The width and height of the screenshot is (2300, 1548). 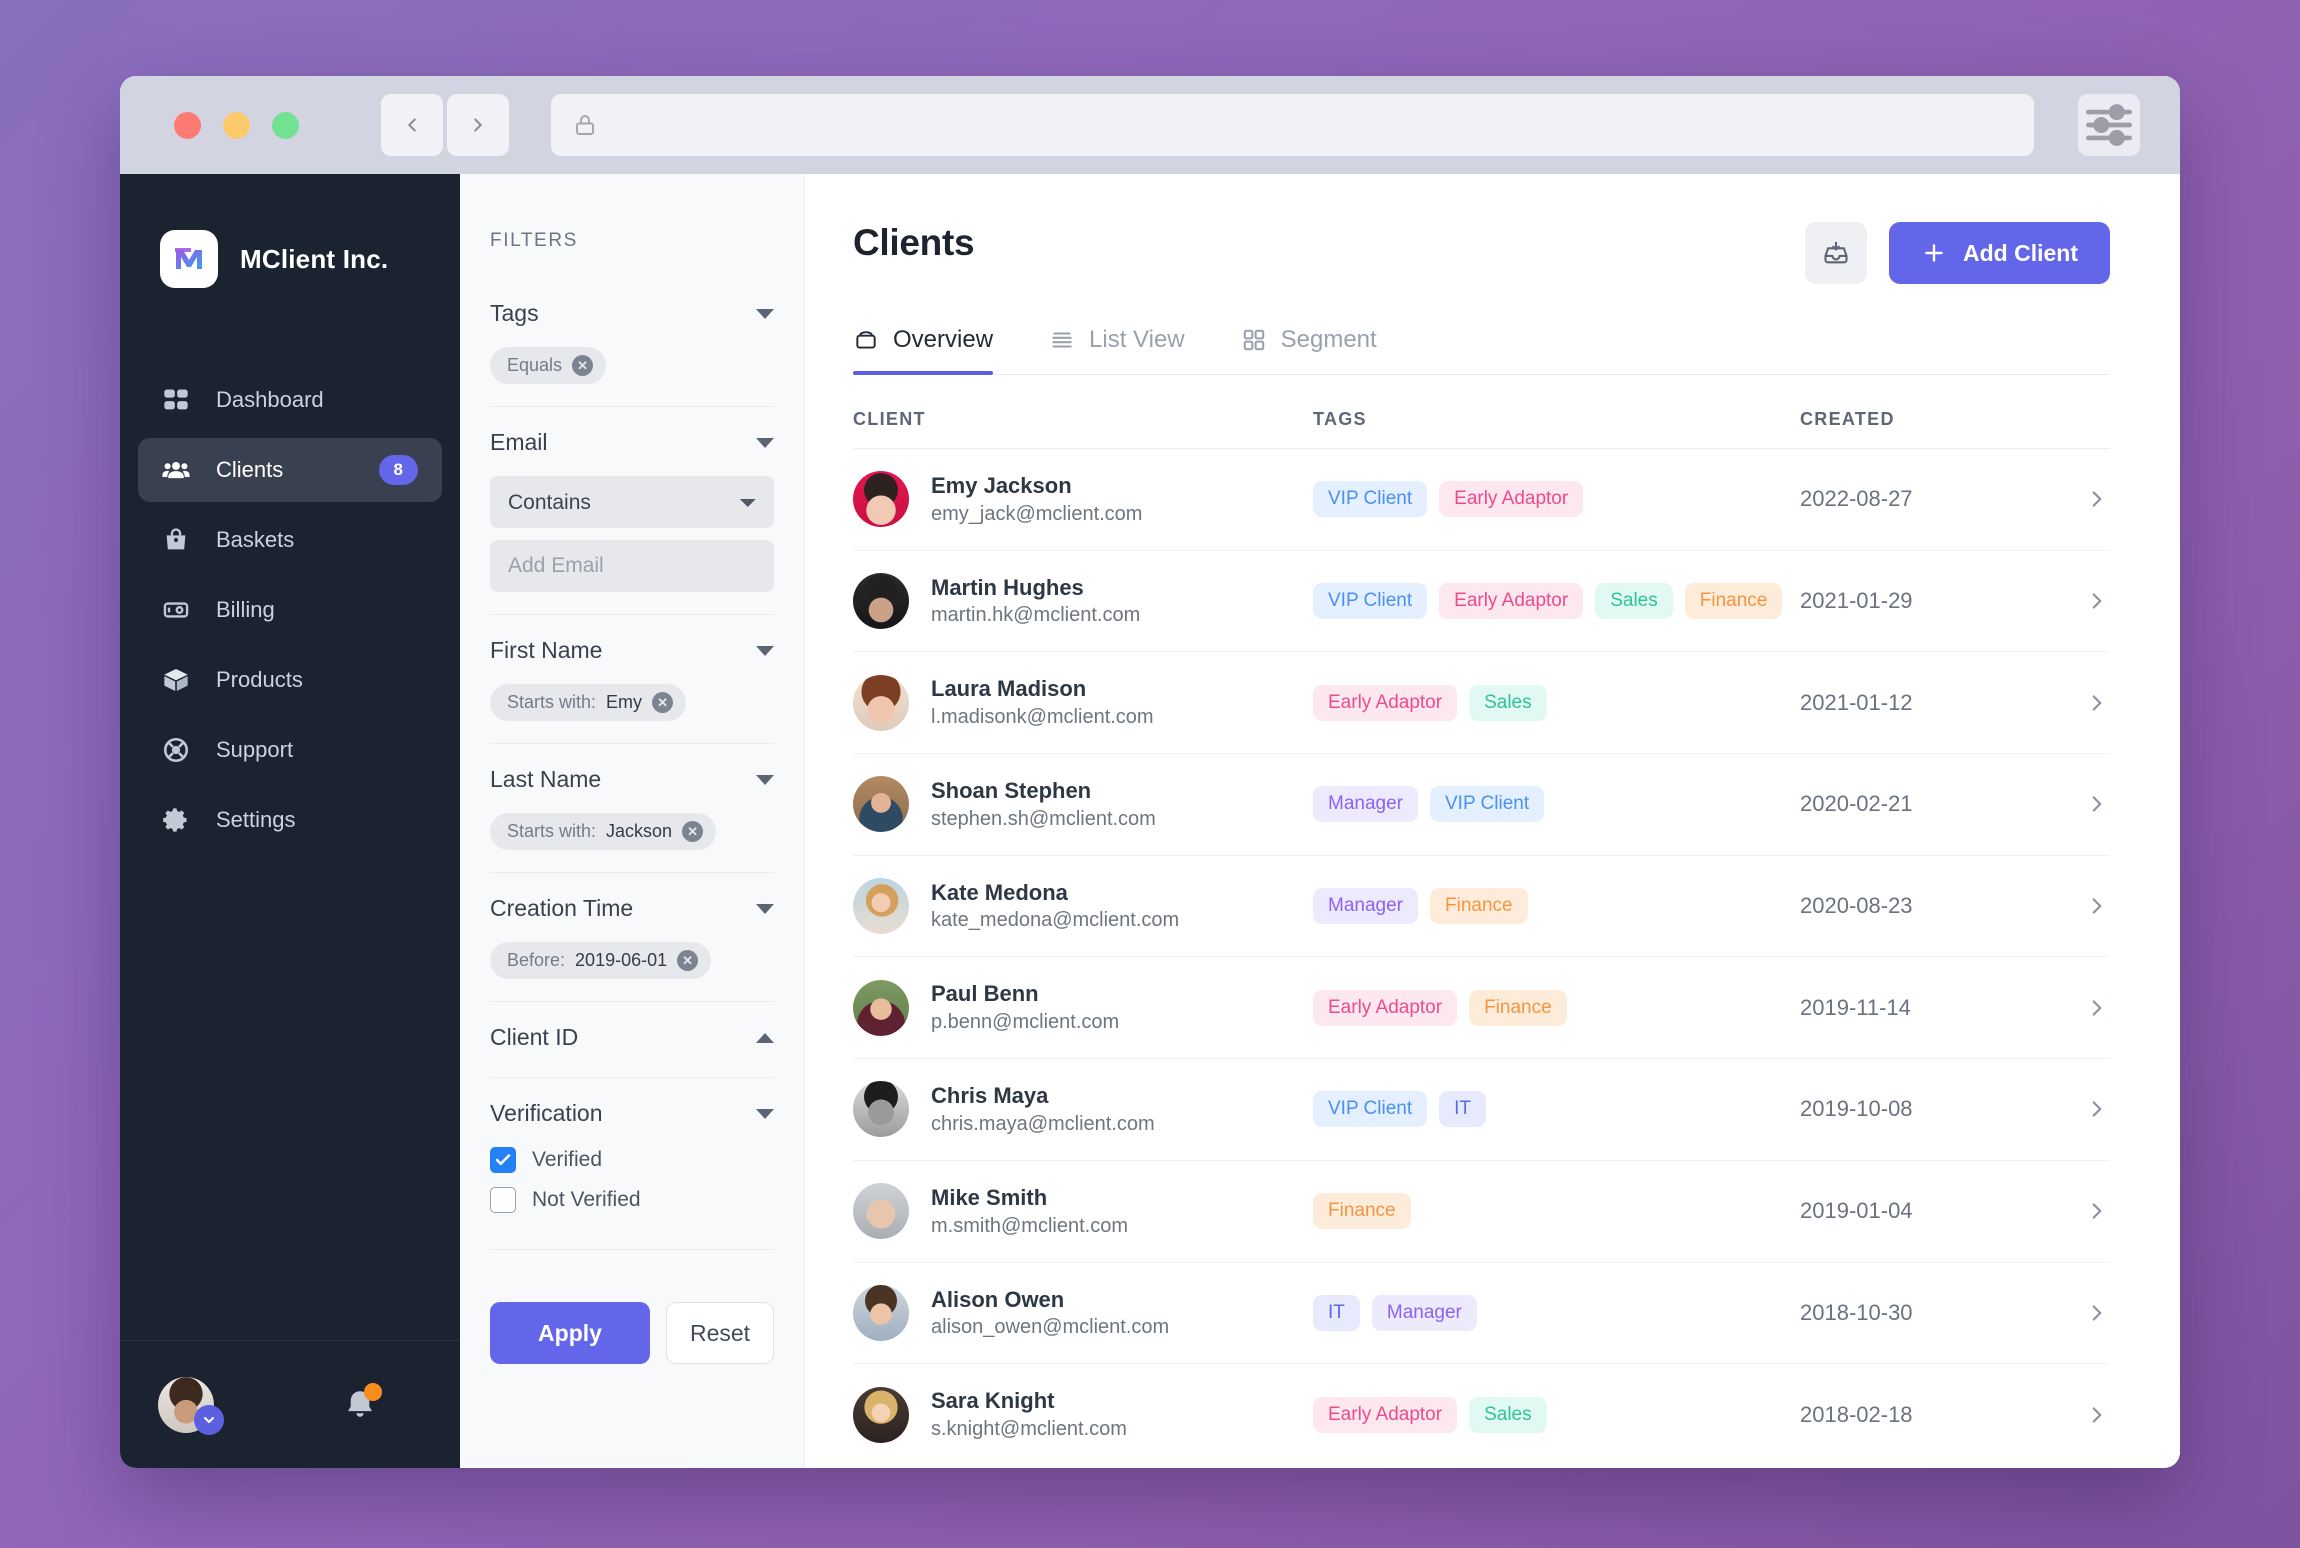 I want to click on notifications-button, so click(x=362, y=1402).